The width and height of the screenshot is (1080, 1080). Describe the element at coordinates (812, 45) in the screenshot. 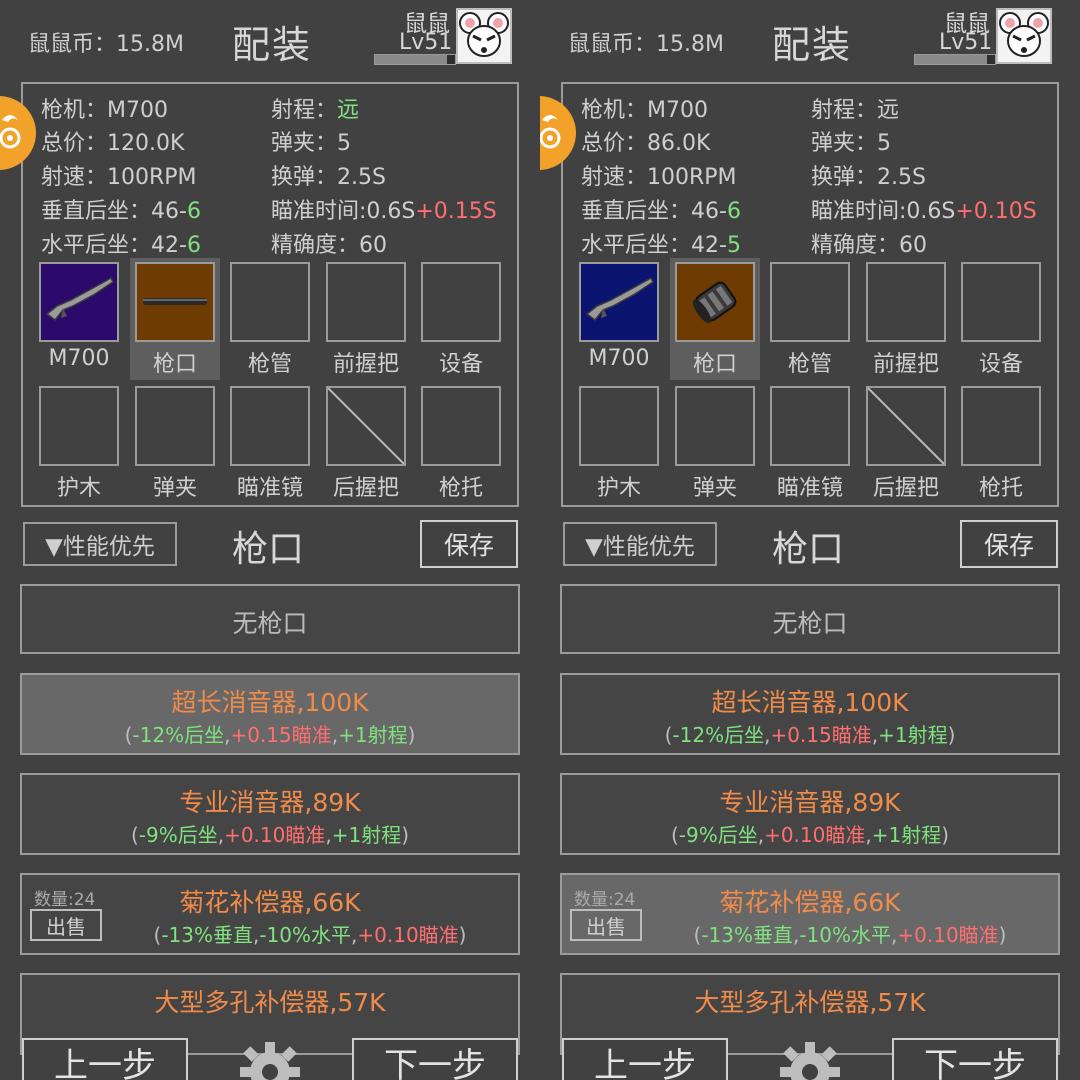

I see `page-title: 配装` at that location.